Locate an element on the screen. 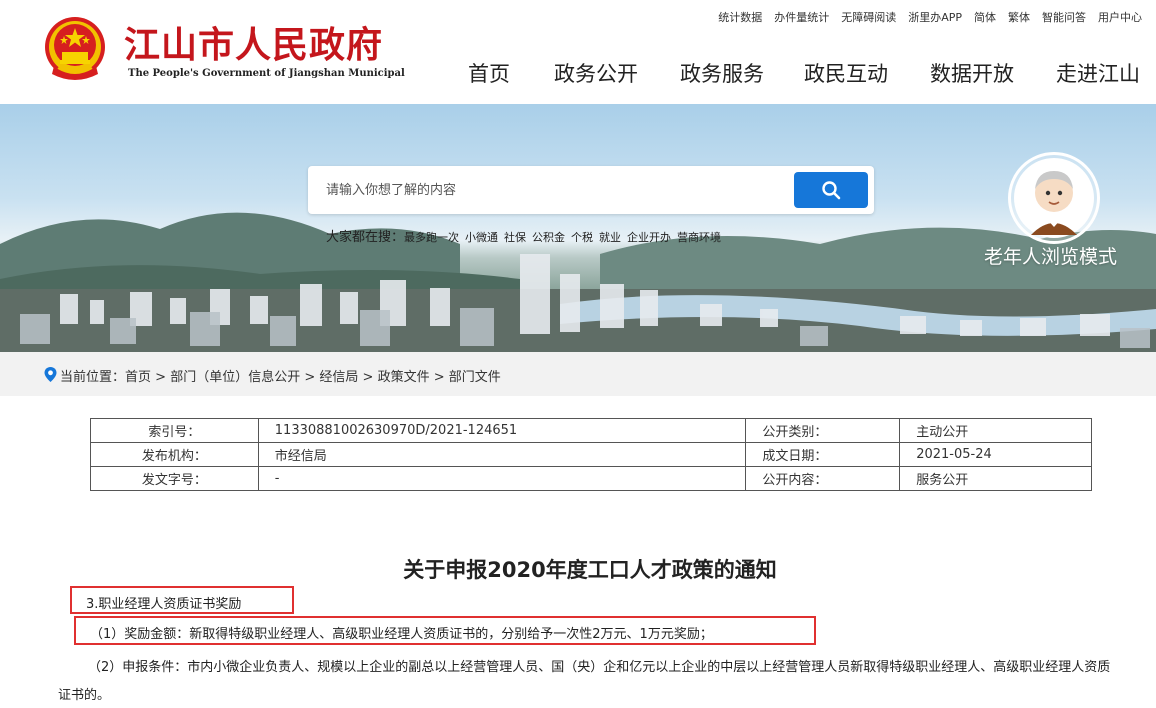 This screenshot has height=708, width=1156. nav-gov-services: 政务服务 is located at coordinates (722, 73).